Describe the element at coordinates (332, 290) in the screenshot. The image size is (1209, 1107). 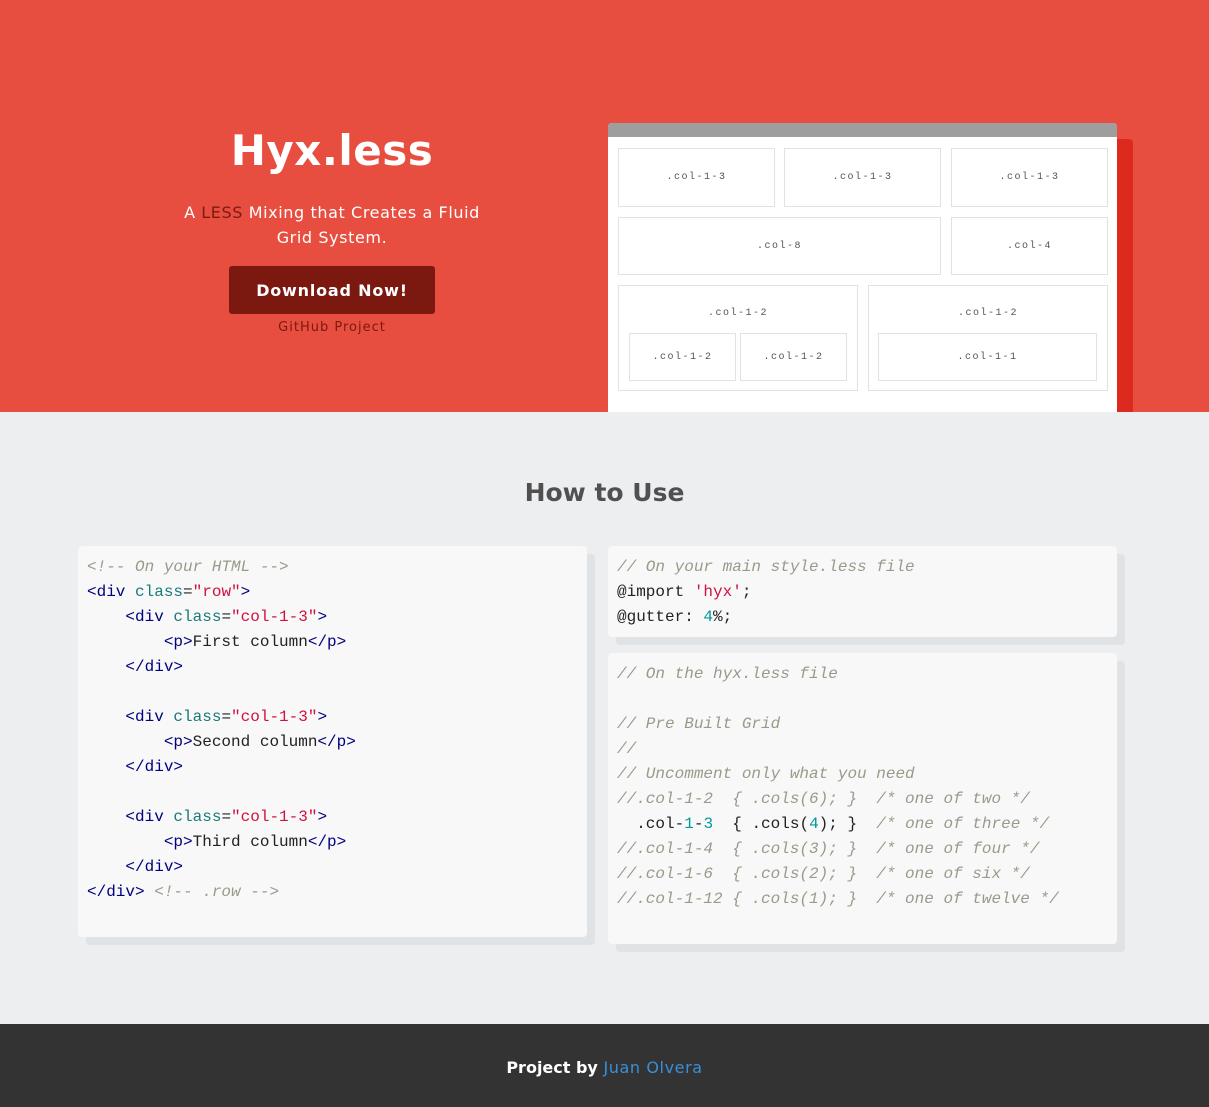
I see `download-button: Download Now!` at that location.